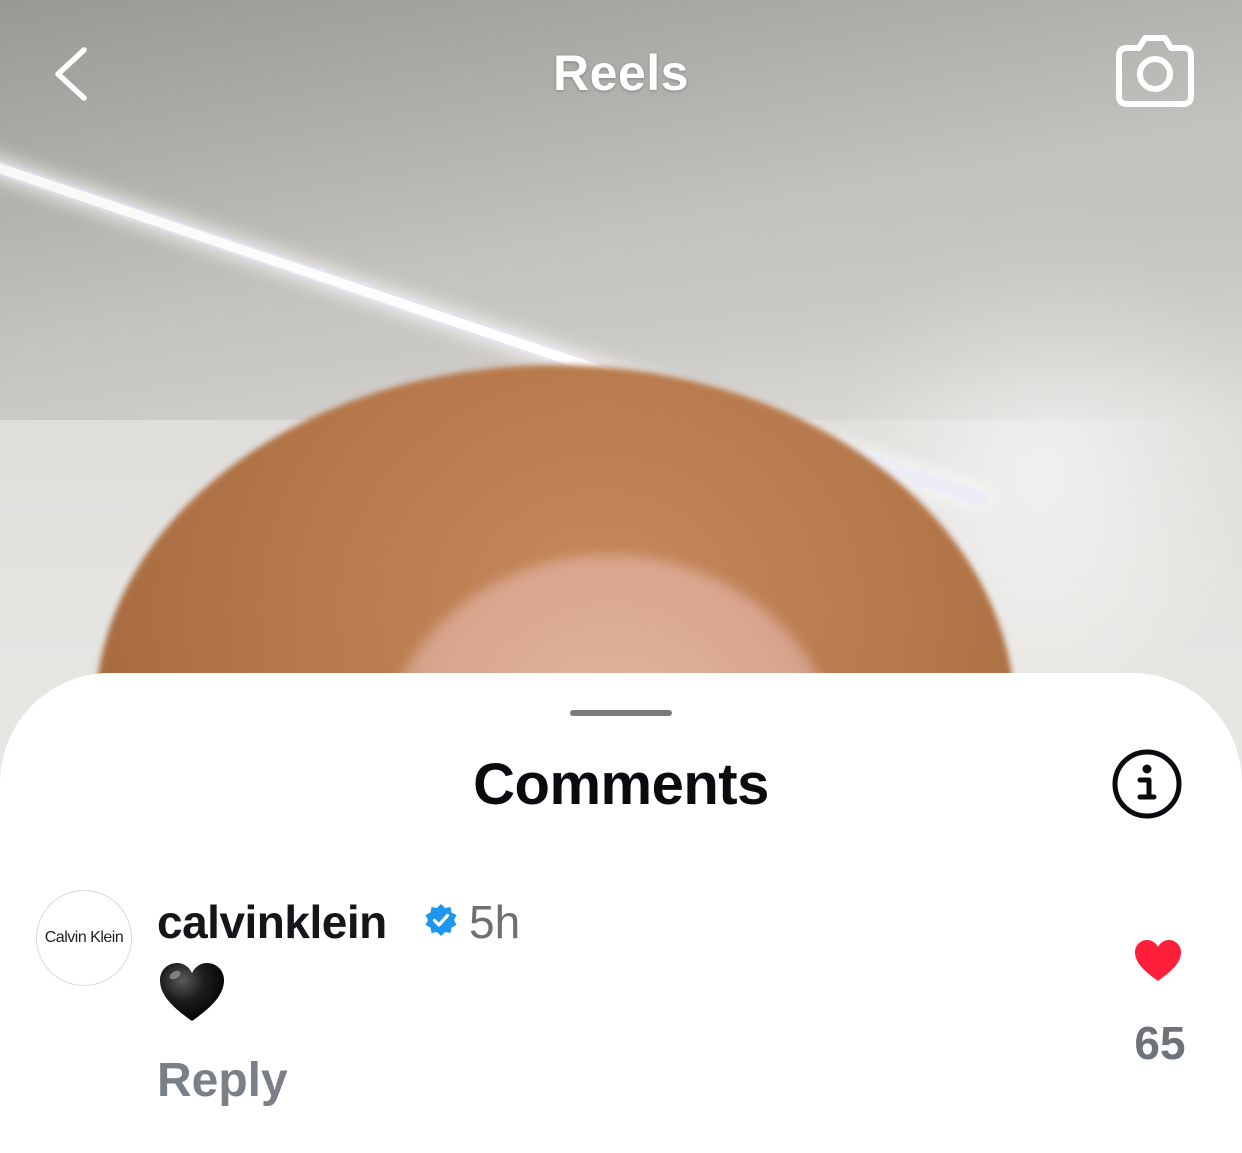  I want to click on info-icon, so click(1147, 784).